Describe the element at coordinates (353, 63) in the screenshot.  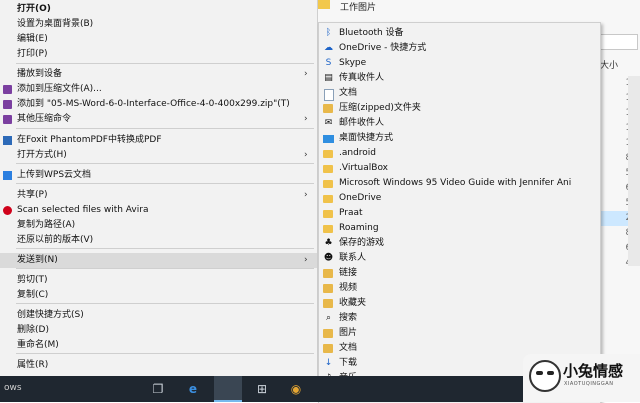
I see `send-to-item-label: Skype` at that location.